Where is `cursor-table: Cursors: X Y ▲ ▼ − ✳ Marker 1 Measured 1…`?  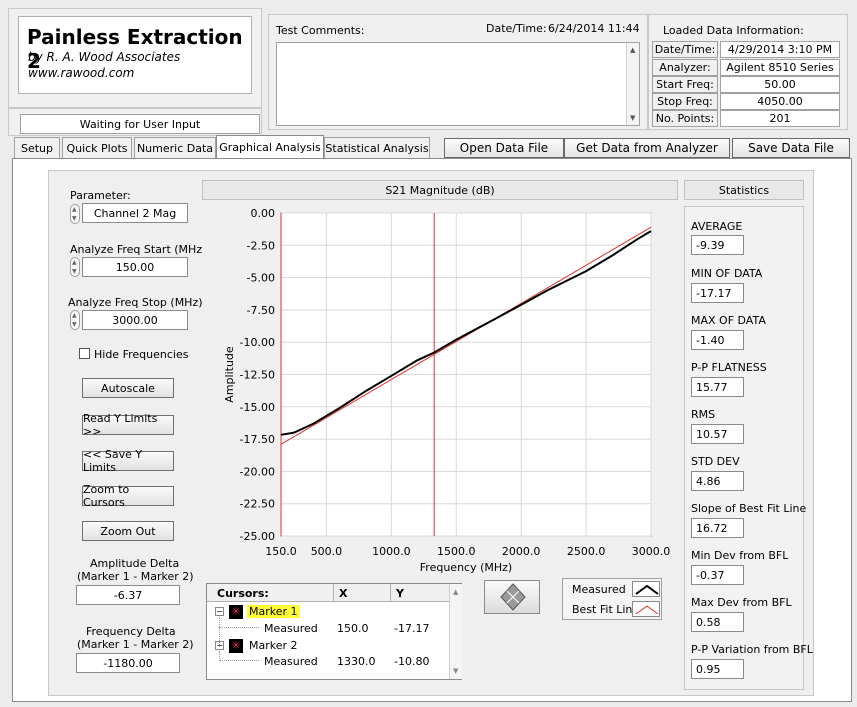
cursor-table: Cursors: X Y ▲ ▼ − ✳ Marker 1 Measured 1… is located at coordinates (334, 631).